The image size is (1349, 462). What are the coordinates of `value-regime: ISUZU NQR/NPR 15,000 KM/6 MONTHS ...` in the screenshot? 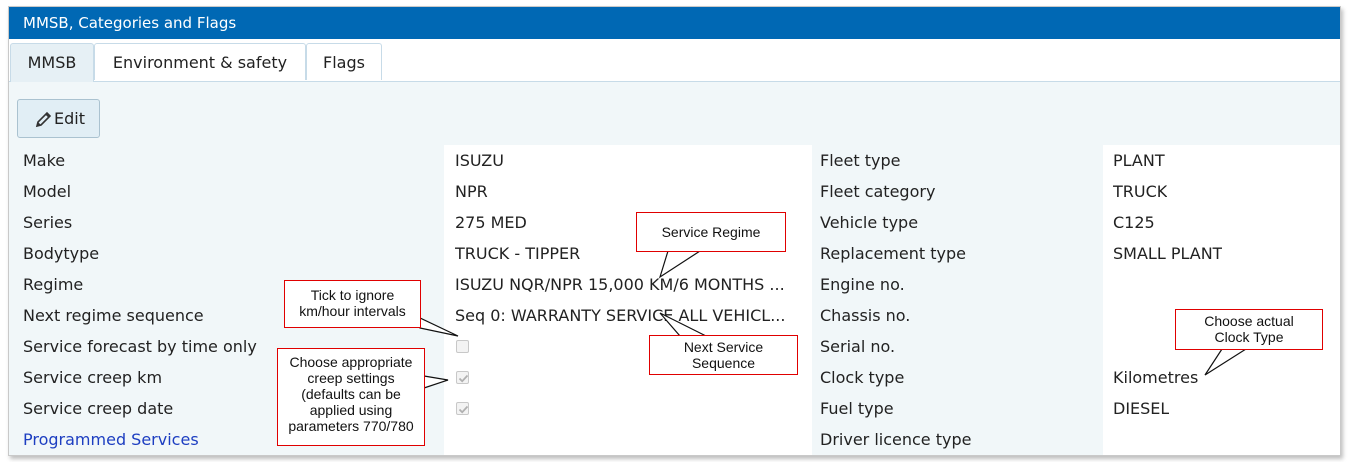 It's located at (620, 284).